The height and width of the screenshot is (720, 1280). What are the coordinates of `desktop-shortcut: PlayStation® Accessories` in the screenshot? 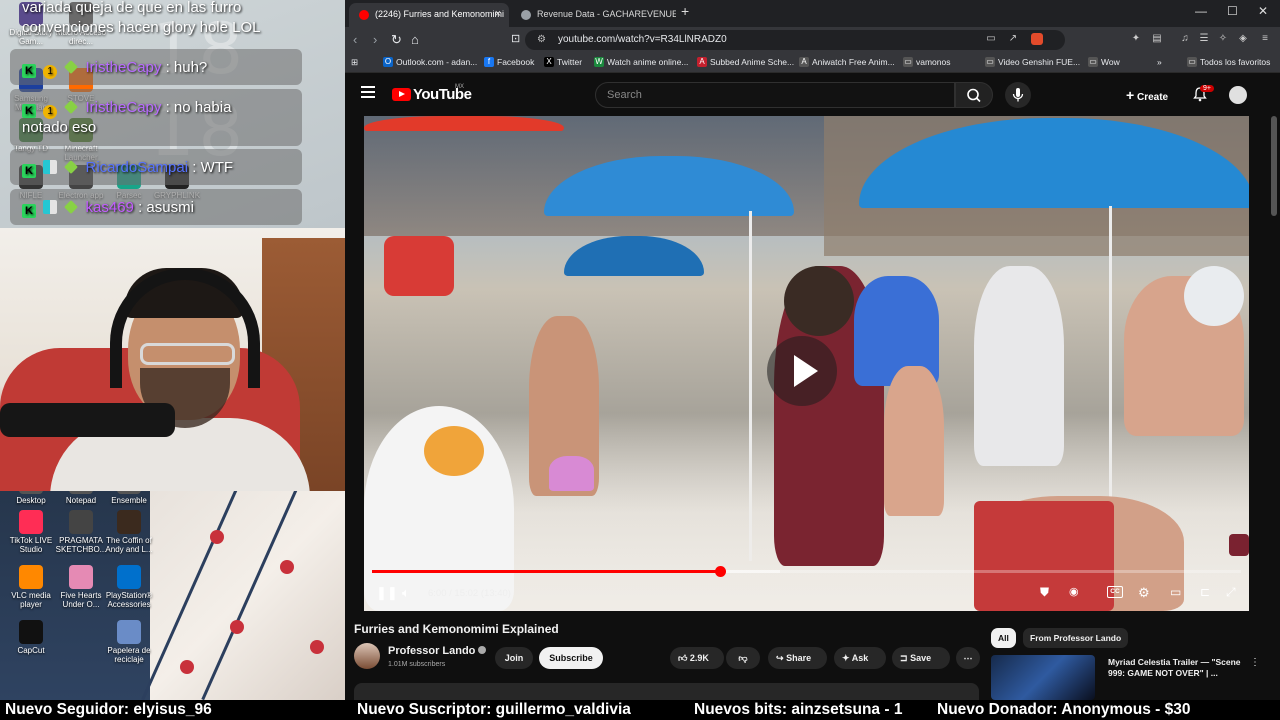 It's located at (129, 587).